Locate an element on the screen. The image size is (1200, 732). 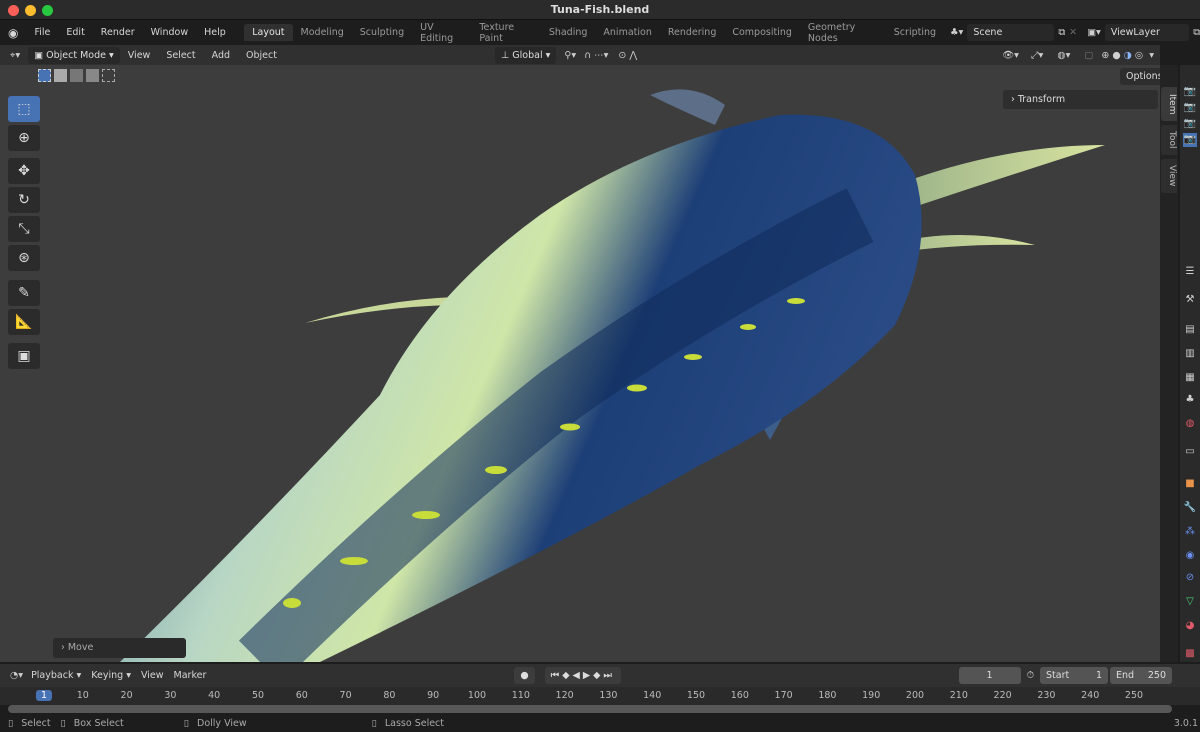
constraints-properties-icon: ⊘ is located at coordinates (1190, 578).